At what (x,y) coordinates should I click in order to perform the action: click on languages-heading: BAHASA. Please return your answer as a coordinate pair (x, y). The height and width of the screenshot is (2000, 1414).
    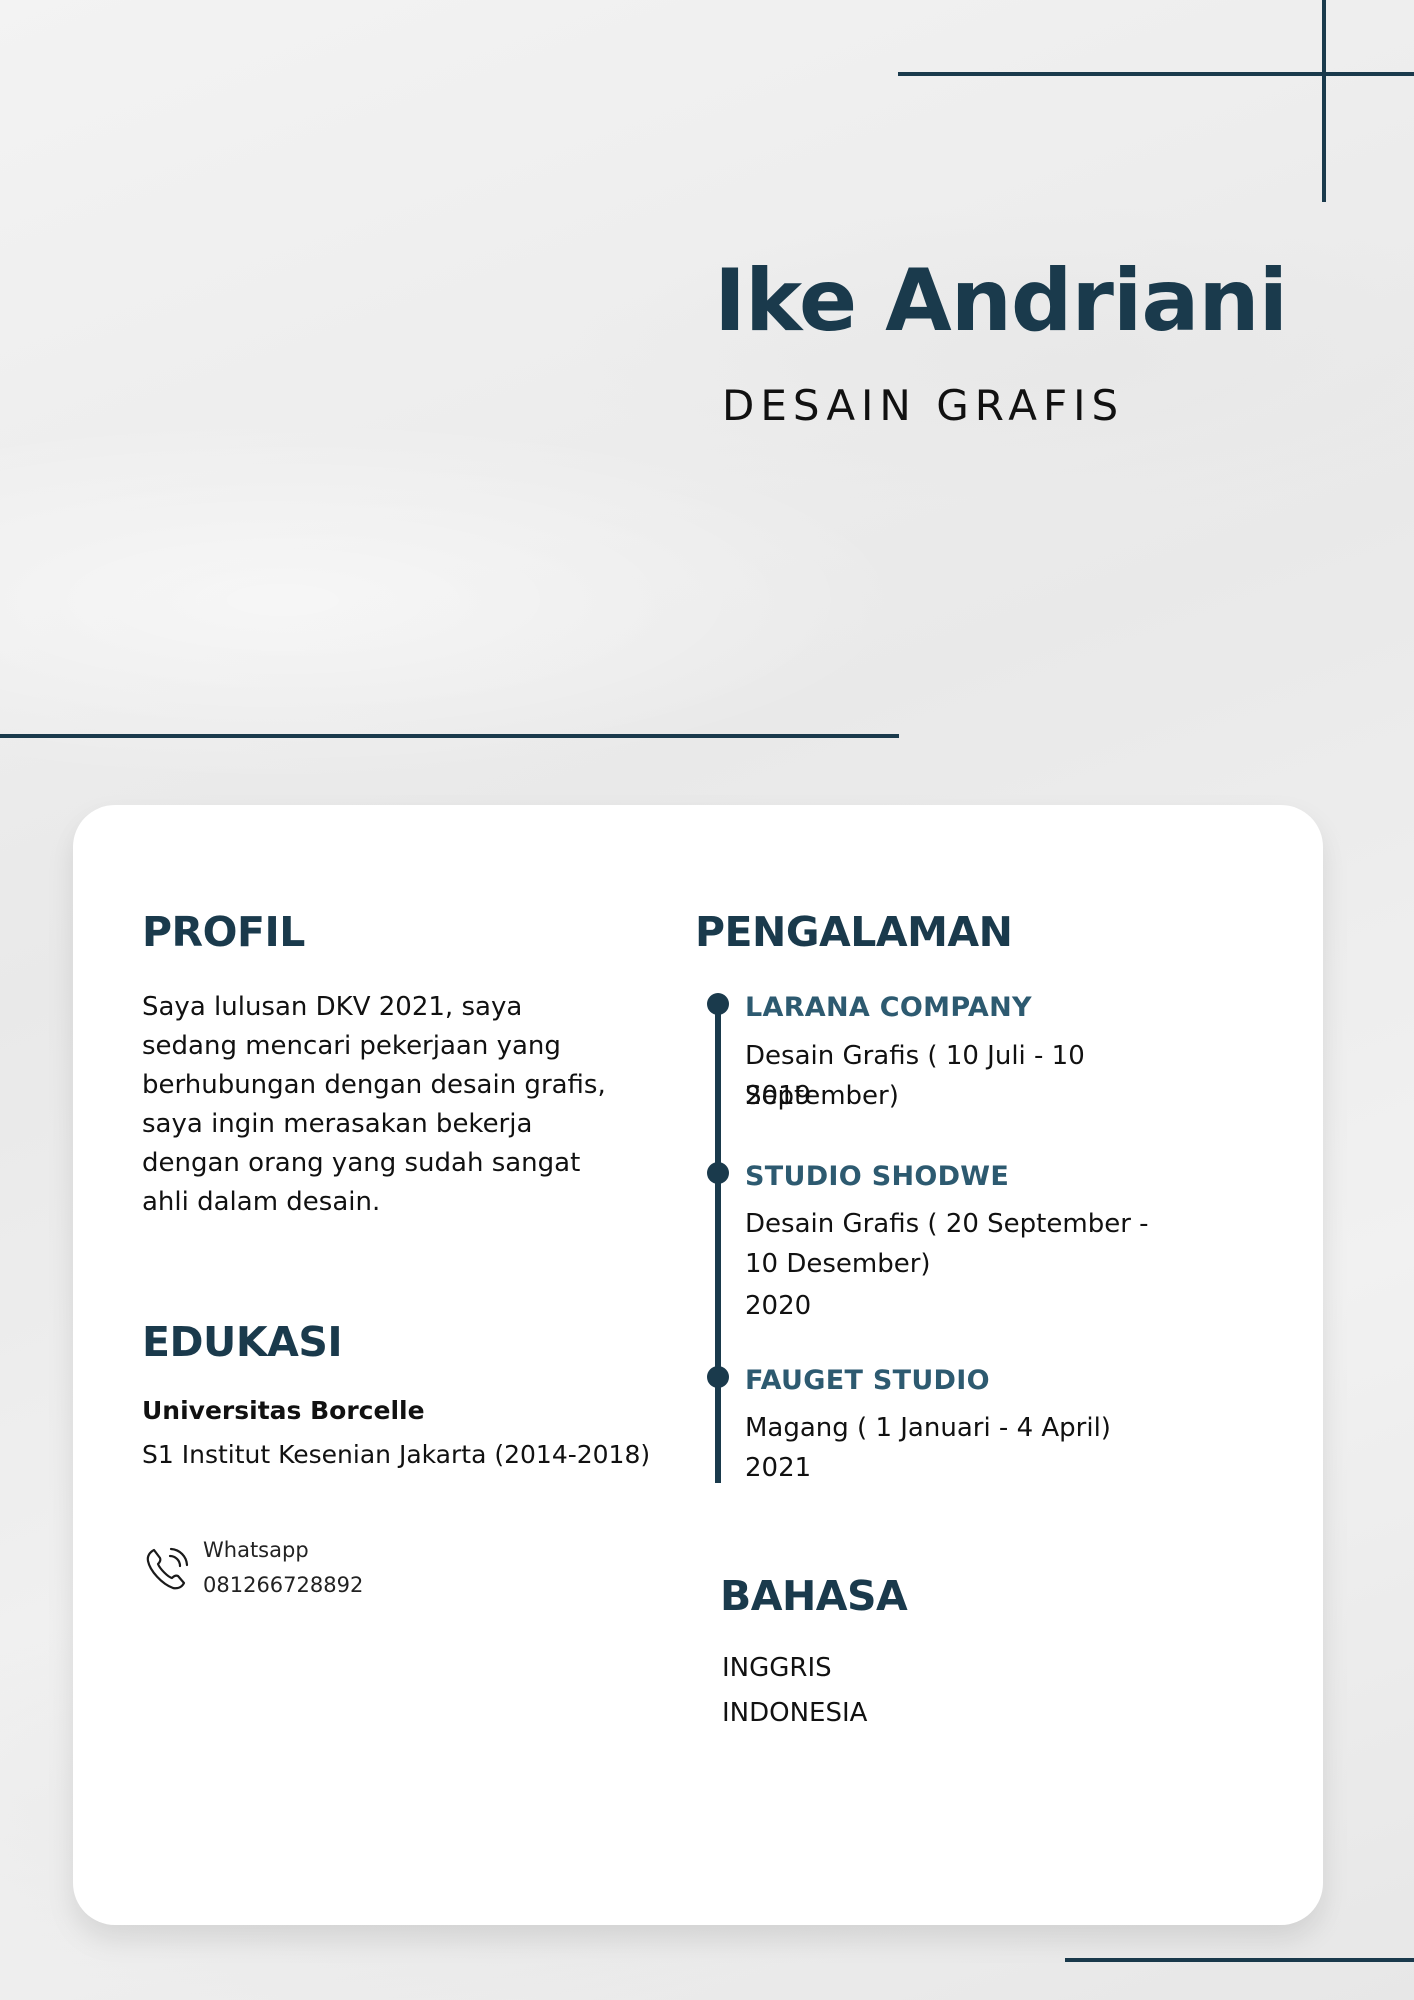
    Looking at the image, I should click on (814, 1596).